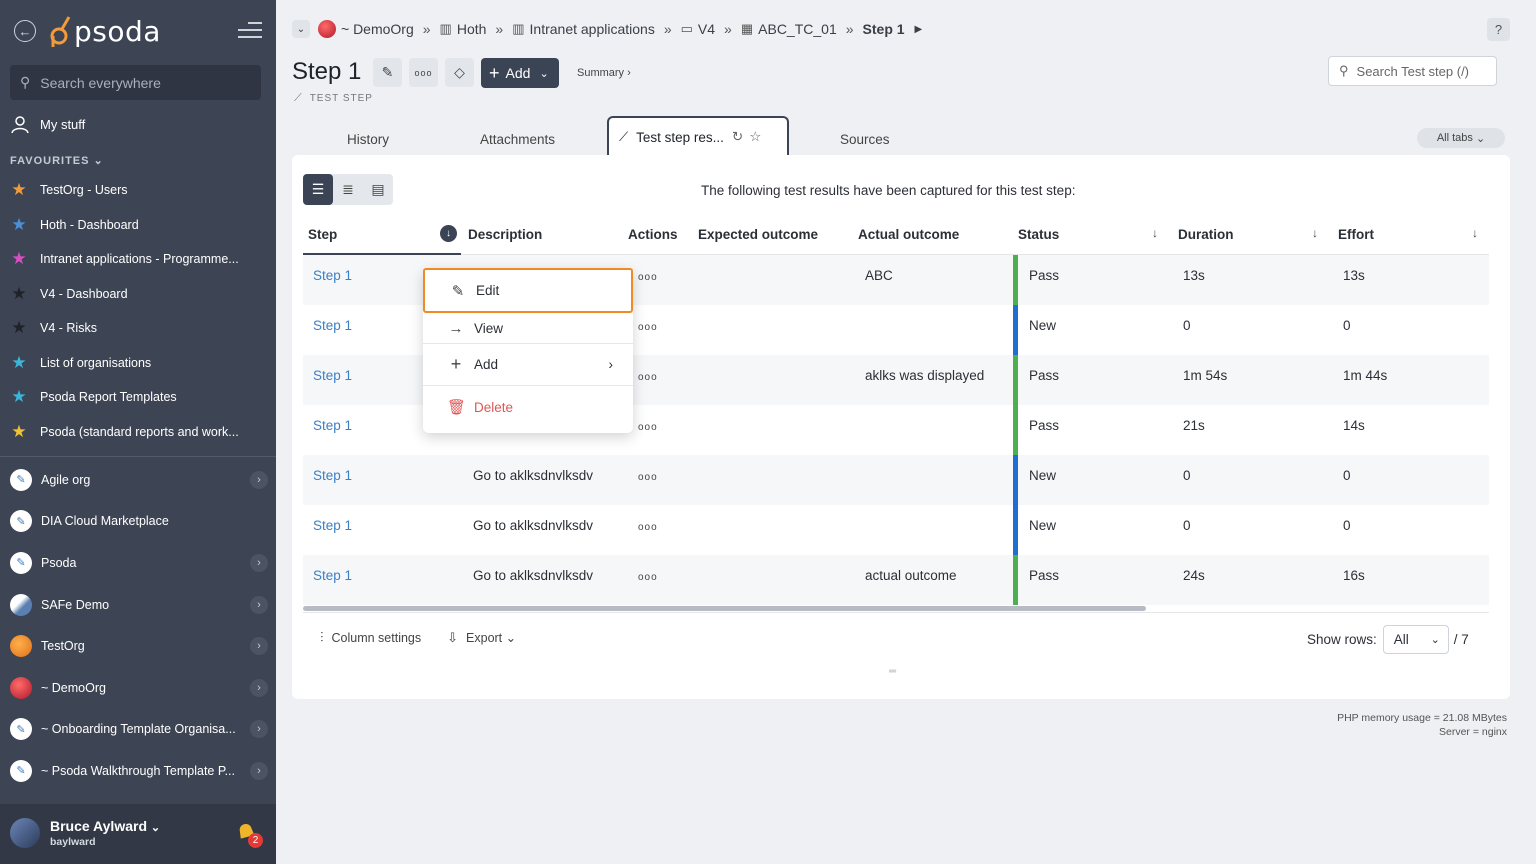 This screenshot has height=864, width=1536. I want to click on view-comfortable-button: ☰, so click(318, 189).